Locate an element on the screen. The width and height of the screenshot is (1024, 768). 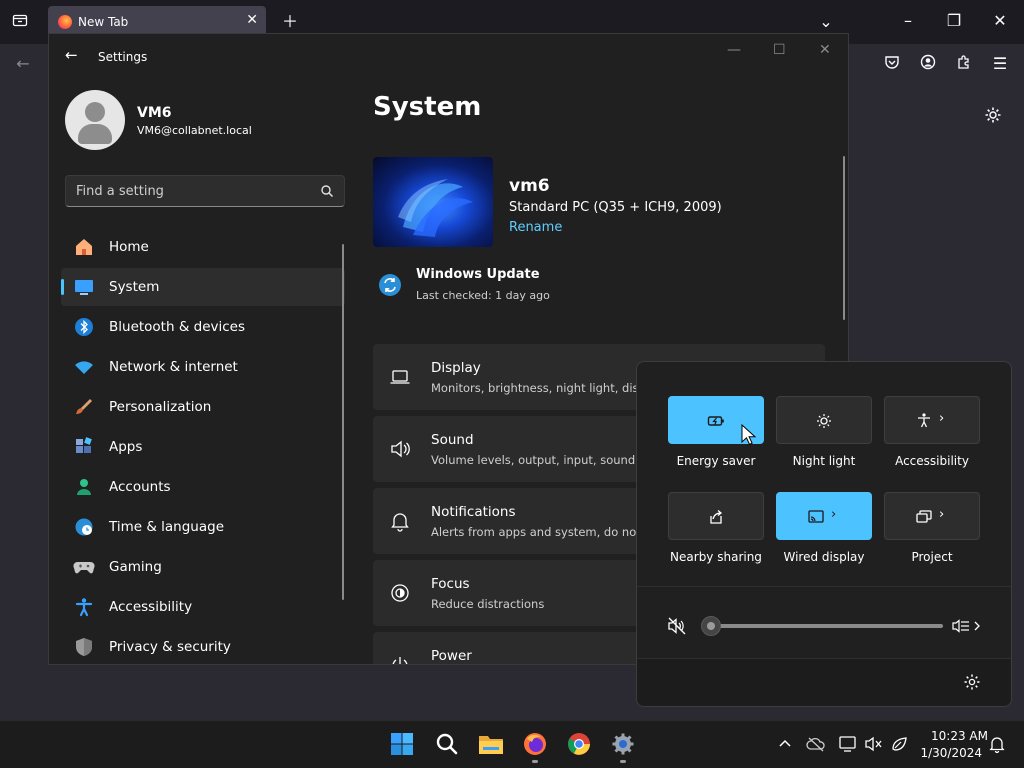
tile-wired-display: › is located at coordinates (824, 516).